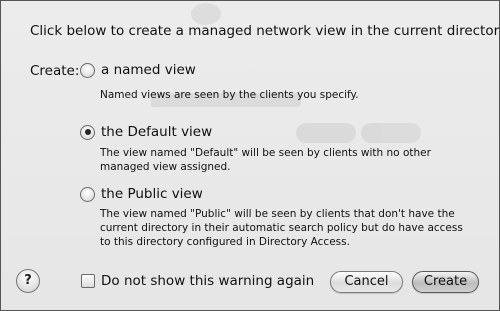  What do you see at coordinates (55, 71) in the screenshot?
I see `create-label: Create:` at bounding box center [55, 71].